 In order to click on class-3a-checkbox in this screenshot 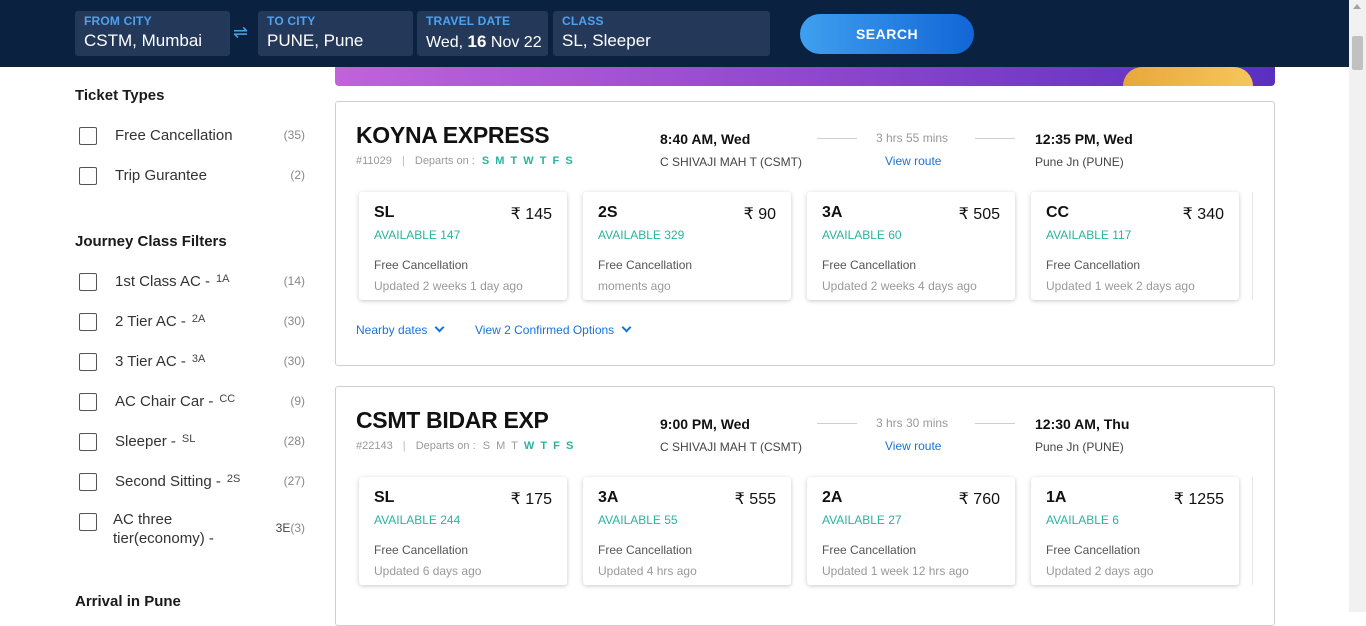, I will do `click(88, 362)`.